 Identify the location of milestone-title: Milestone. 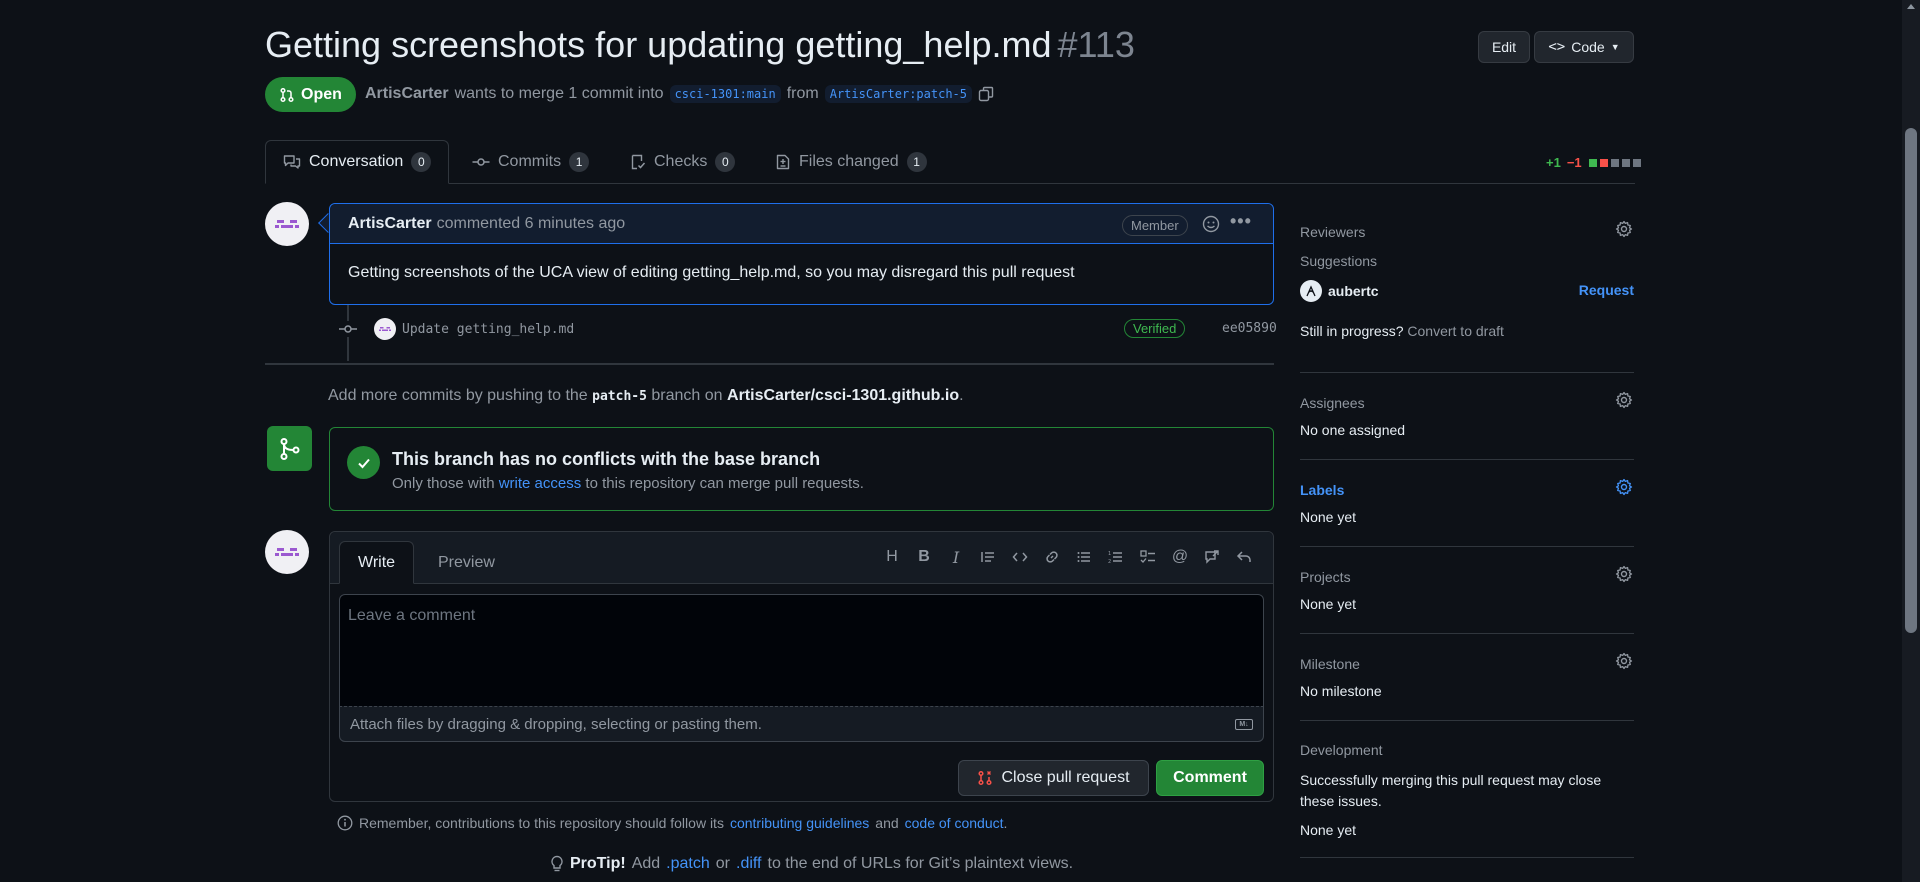
(1467, 664).